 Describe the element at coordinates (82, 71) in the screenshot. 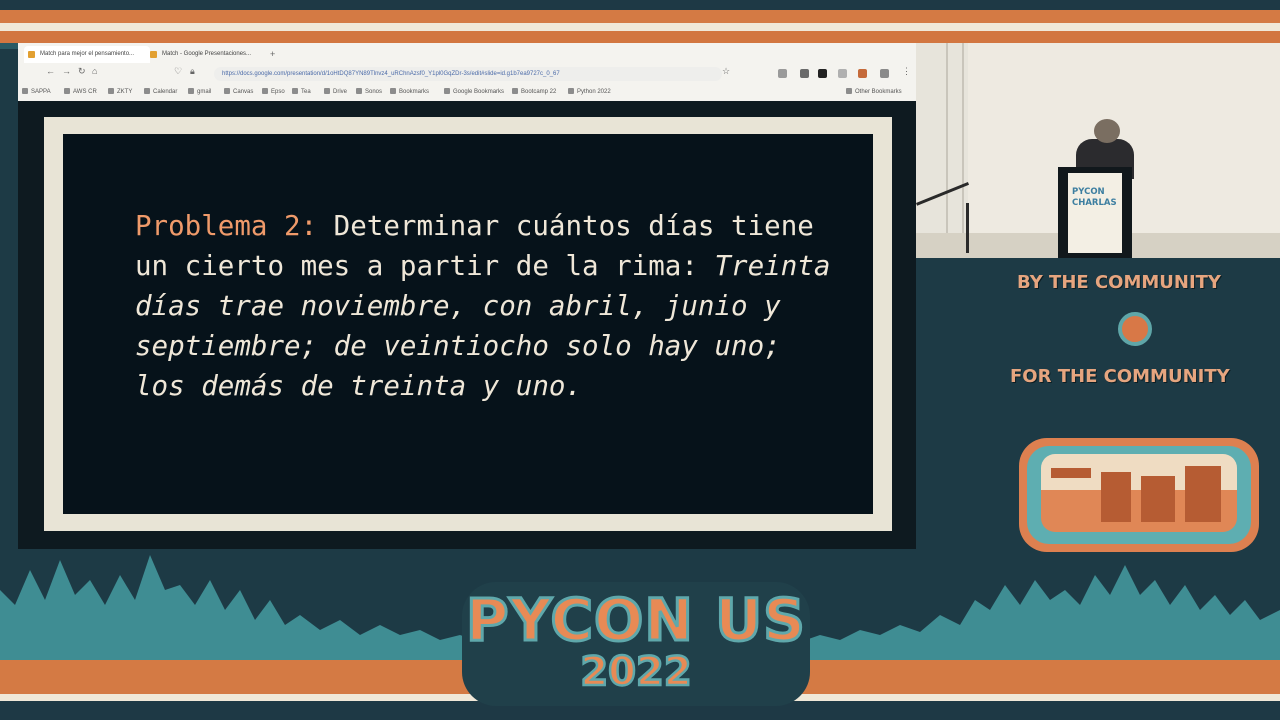

I see `reload-icon: ↻` at that location.